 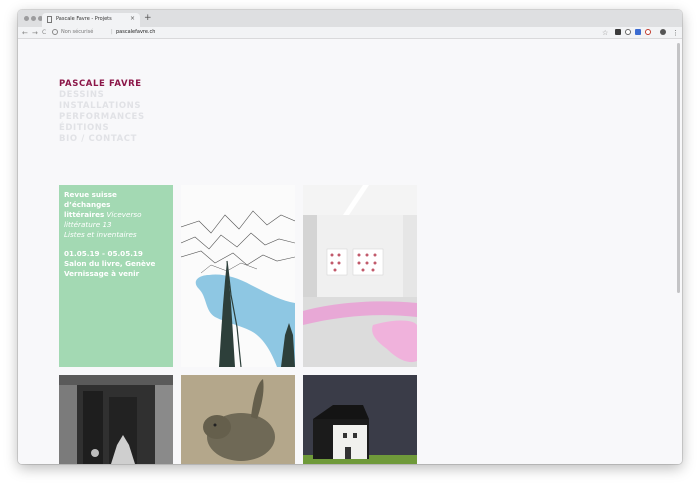 I want to click on tab-pascale-favre: Pascale Favre - Projets ×, so click(x=91, y=20).